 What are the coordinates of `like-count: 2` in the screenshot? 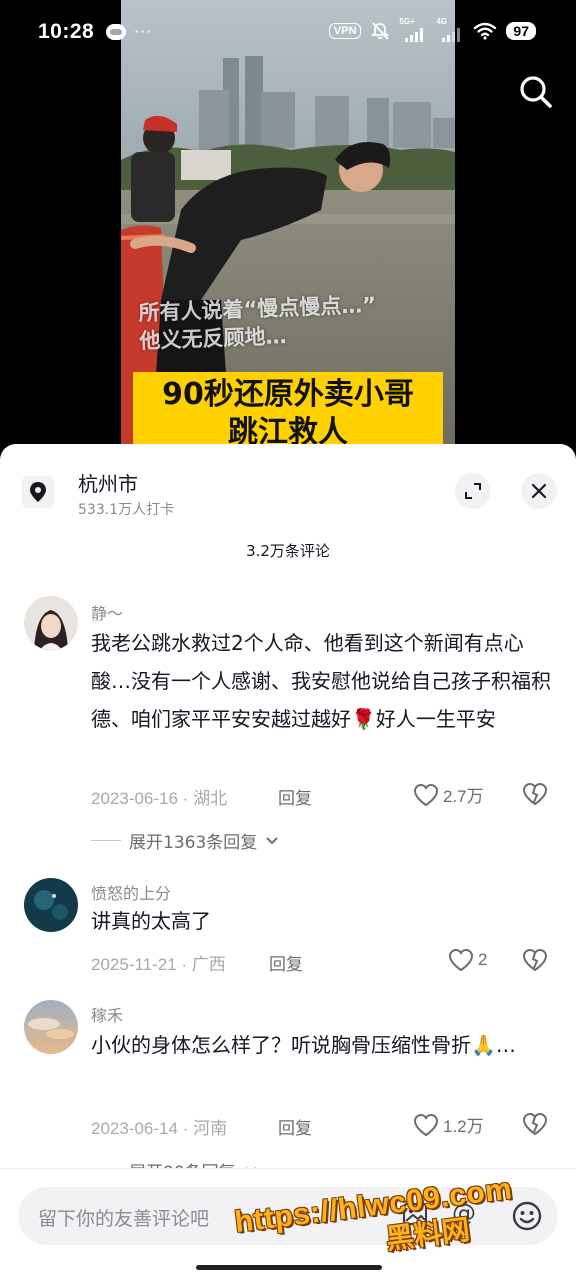 It's located at (483, 959).